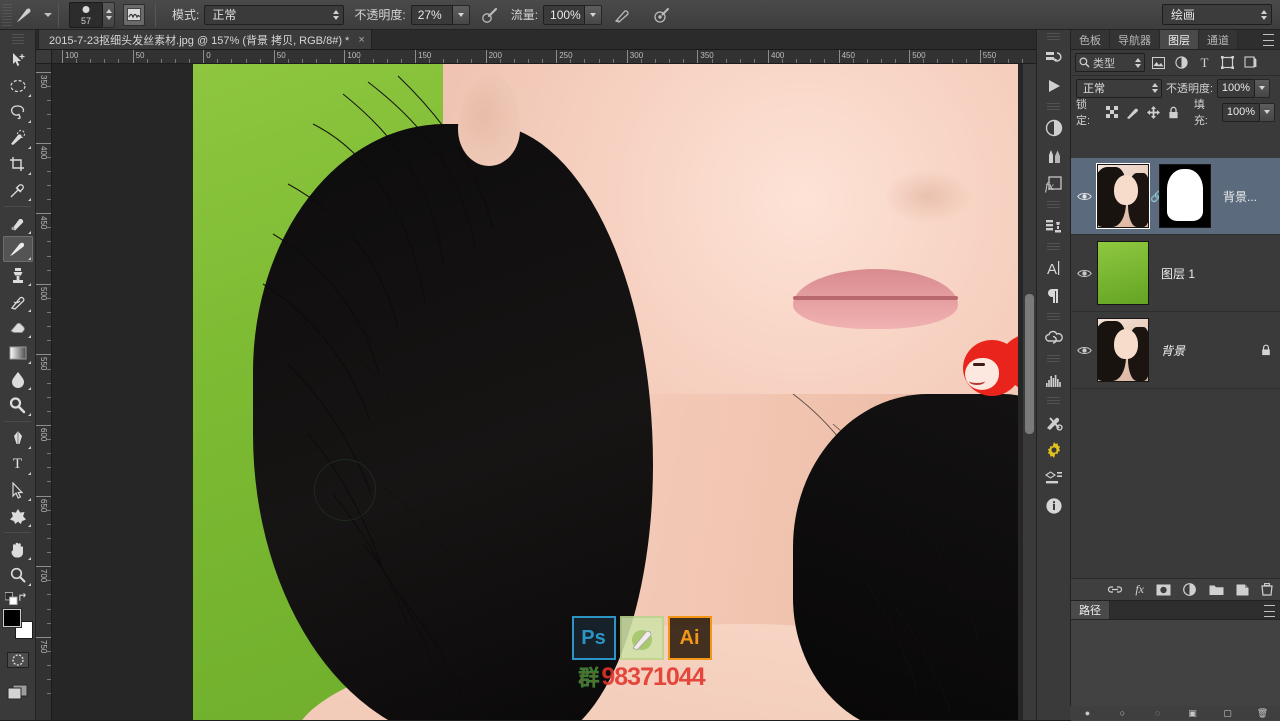 This screenshot has height=721, width=1280. I want to click on adjustments-panel-icon, so click(1054, 128).